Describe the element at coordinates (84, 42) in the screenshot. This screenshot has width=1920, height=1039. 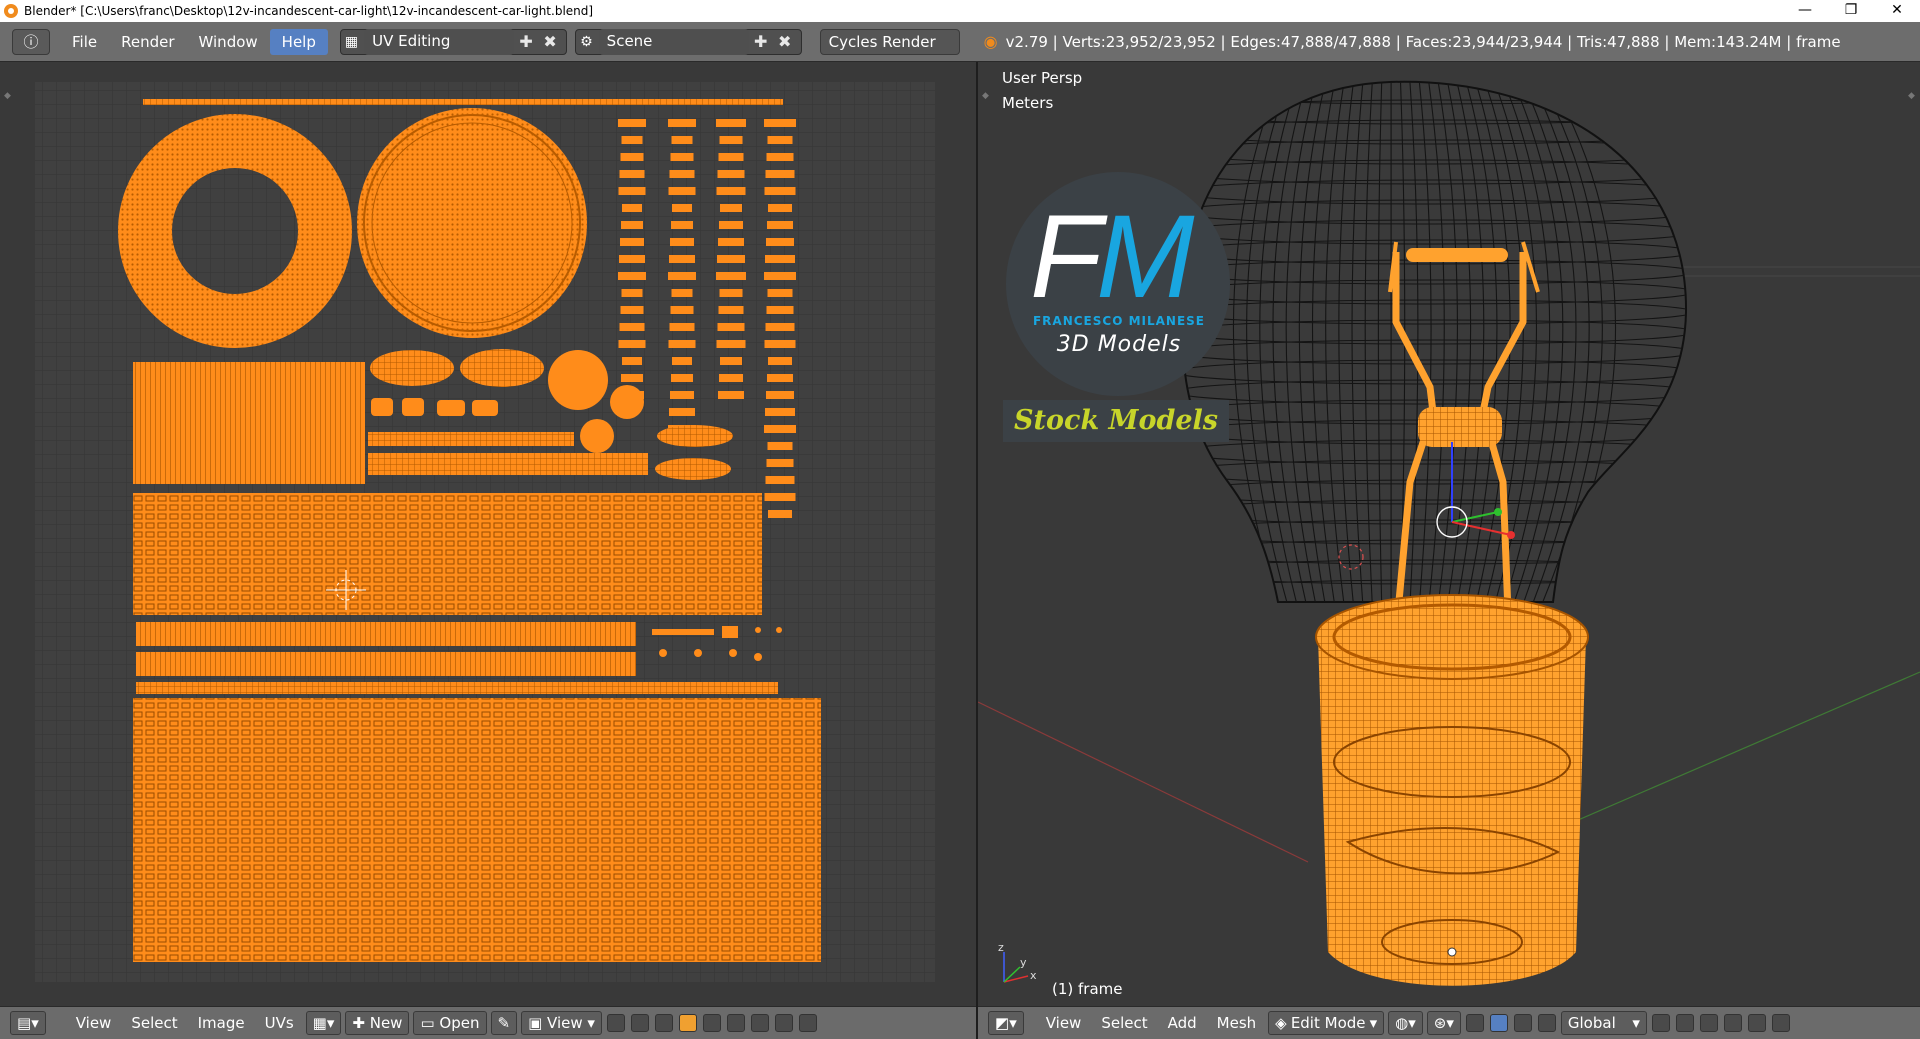
I see `menu-file: File` at that location.